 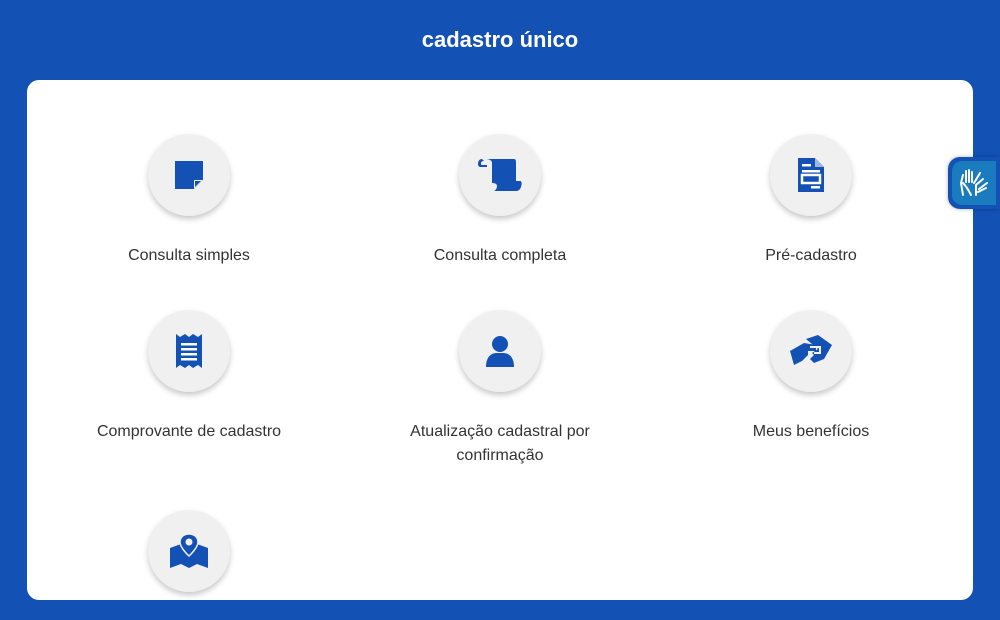 I want to click on sticky-note-icon, so click(x=189, y=175).